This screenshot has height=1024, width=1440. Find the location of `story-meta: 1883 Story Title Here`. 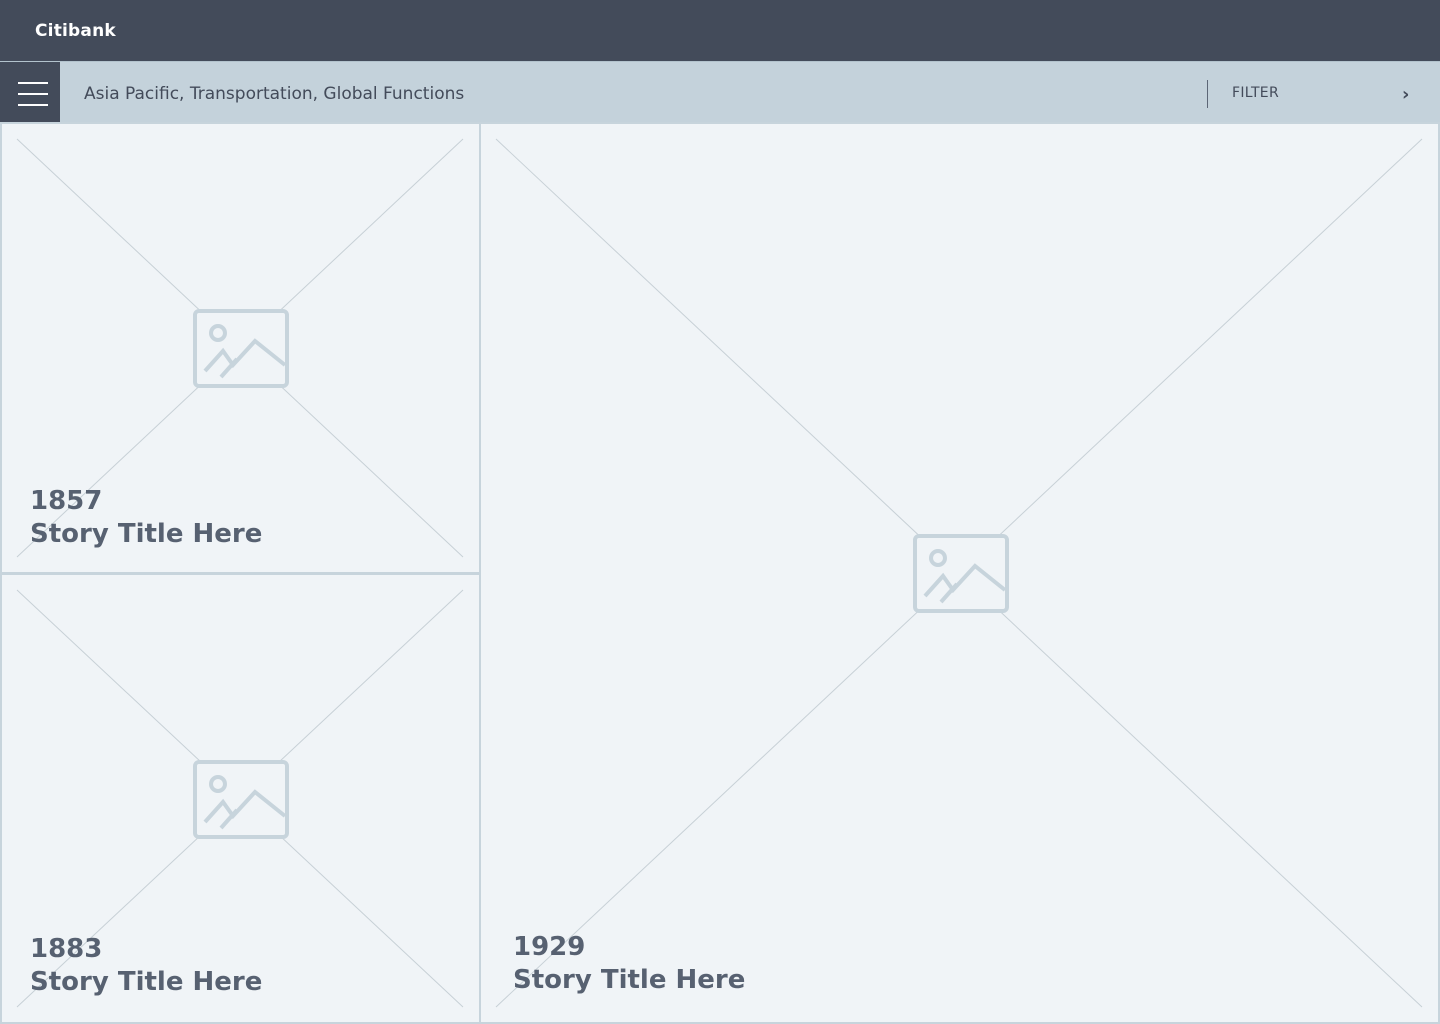

story-meta: 1883 Story Title Here is located at coordinates (146, 966).